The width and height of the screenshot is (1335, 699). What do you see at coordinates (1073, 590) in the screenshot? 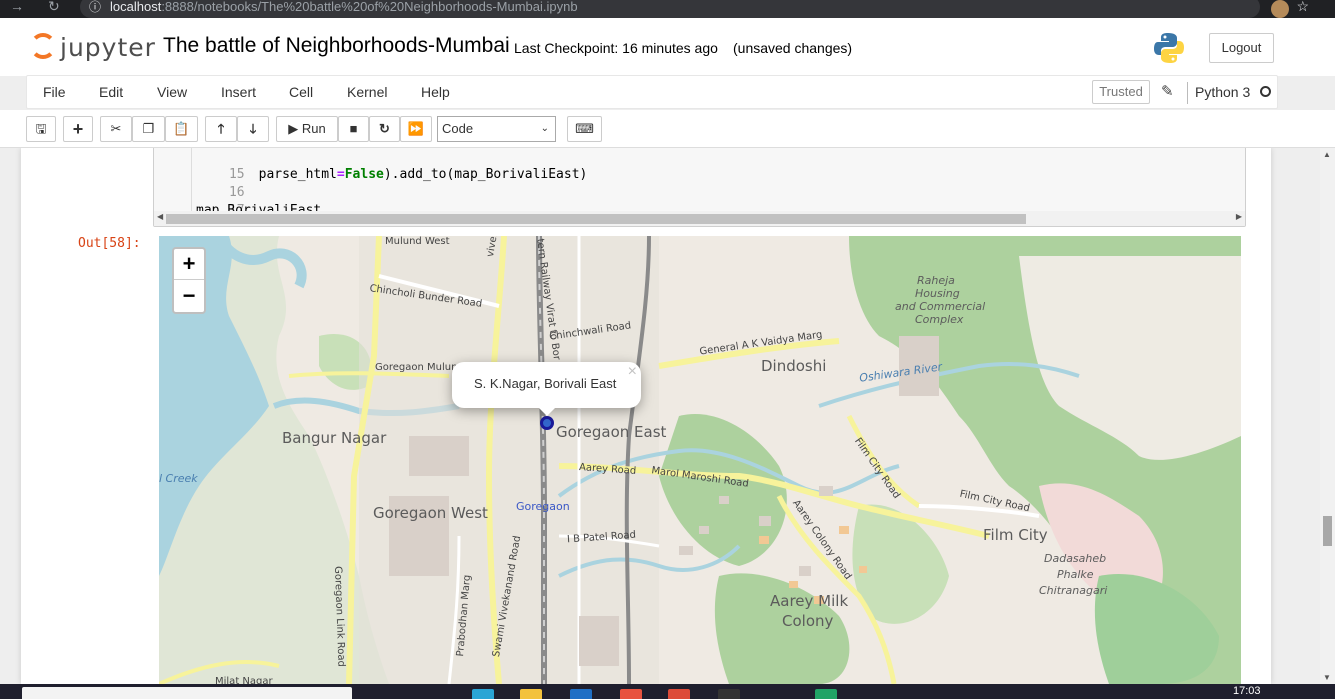
I see `map-label: Chitranagari` at bounding box center [1073, 590].